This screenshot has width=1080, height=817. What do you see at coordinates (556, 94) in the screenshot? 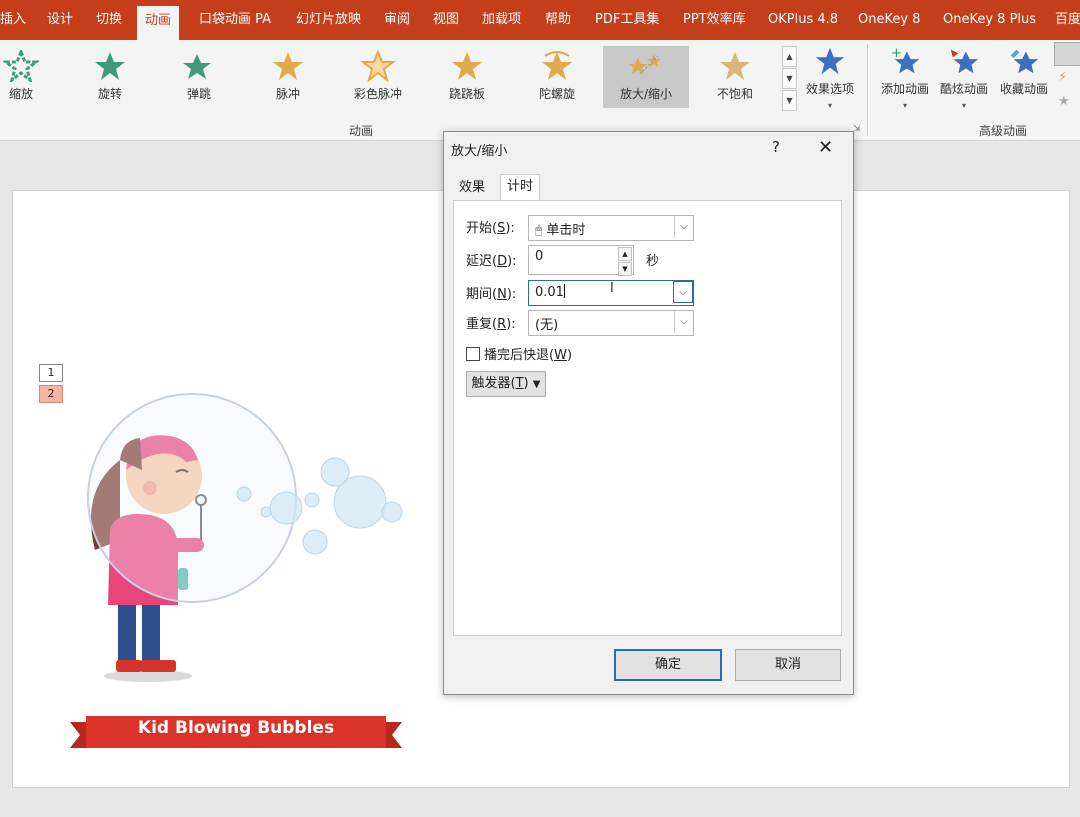
I see `gallery-label: 陀螺旋` at bounding box center [556, 94].